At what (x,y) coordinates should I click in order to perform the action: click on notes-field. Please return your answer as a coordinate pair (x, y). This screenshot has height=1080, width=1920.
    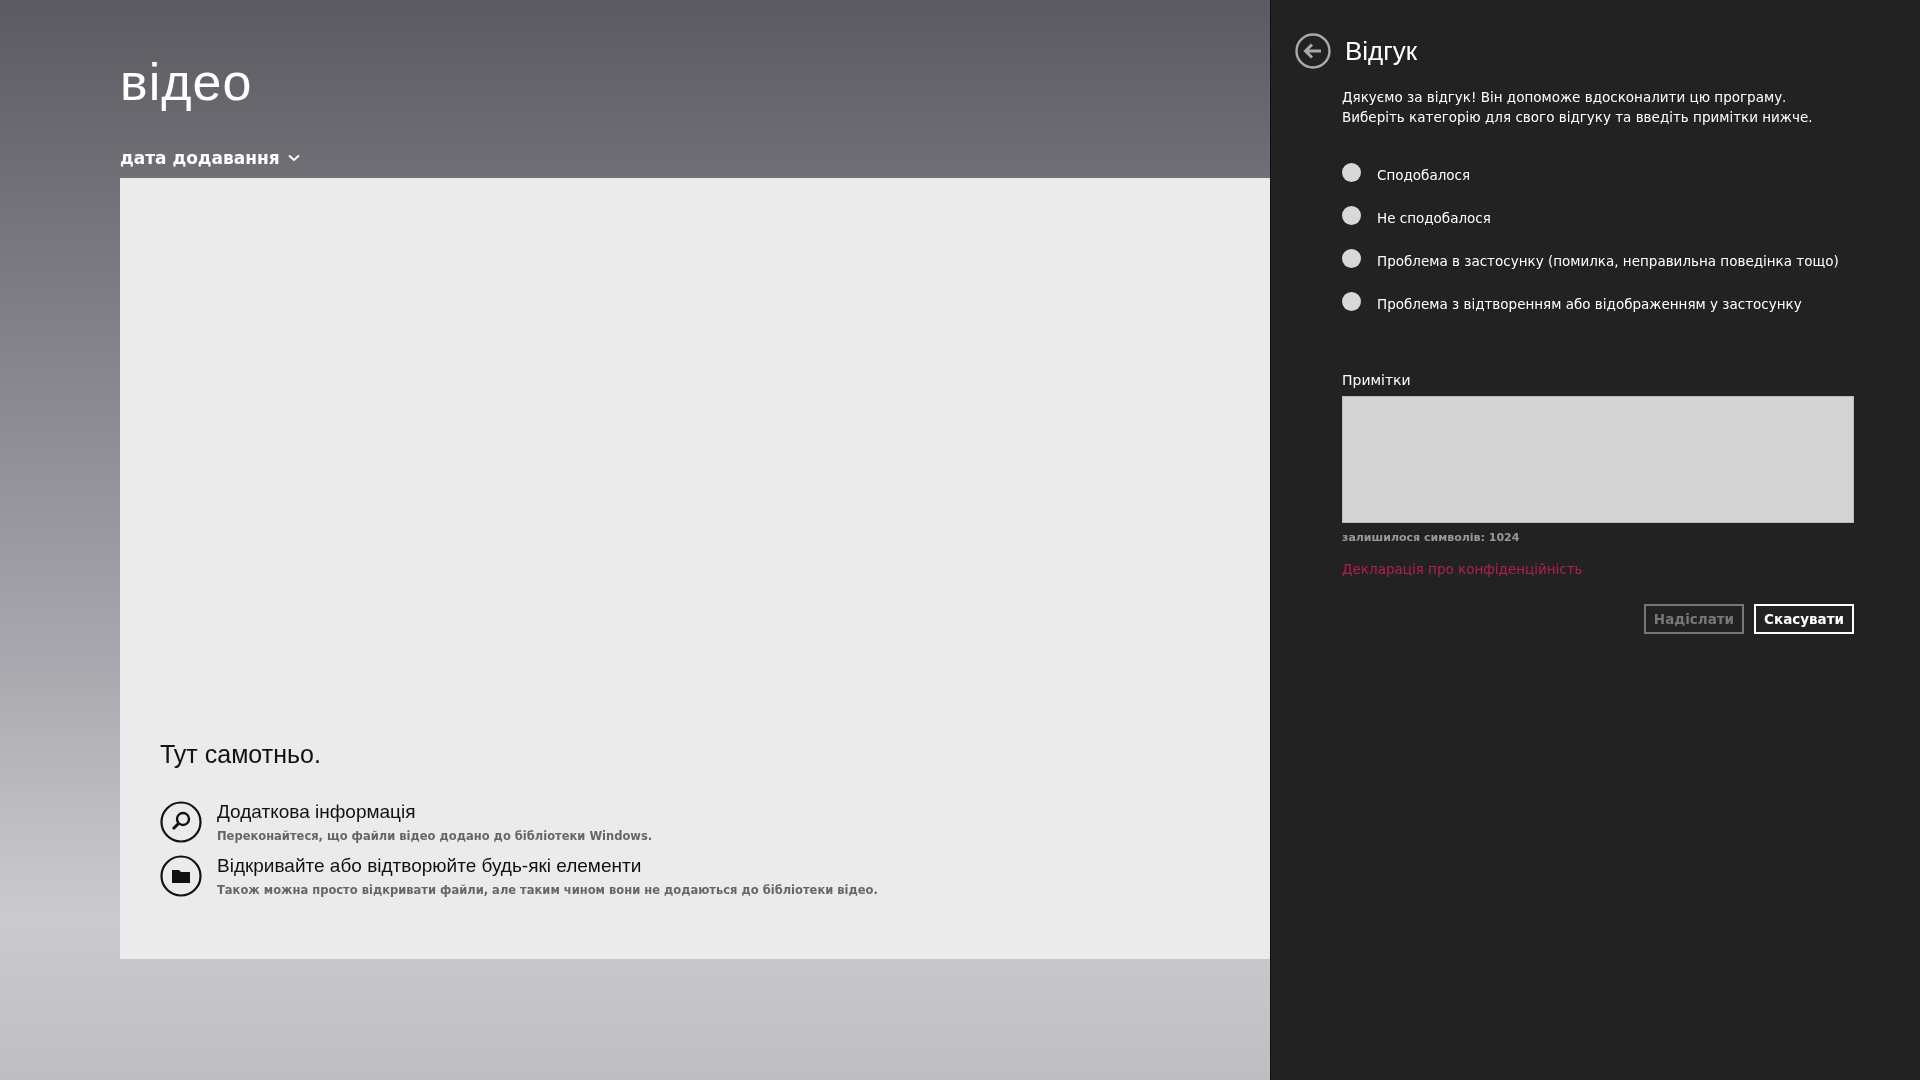
    Looking at the image, I should click on (1598, 459).